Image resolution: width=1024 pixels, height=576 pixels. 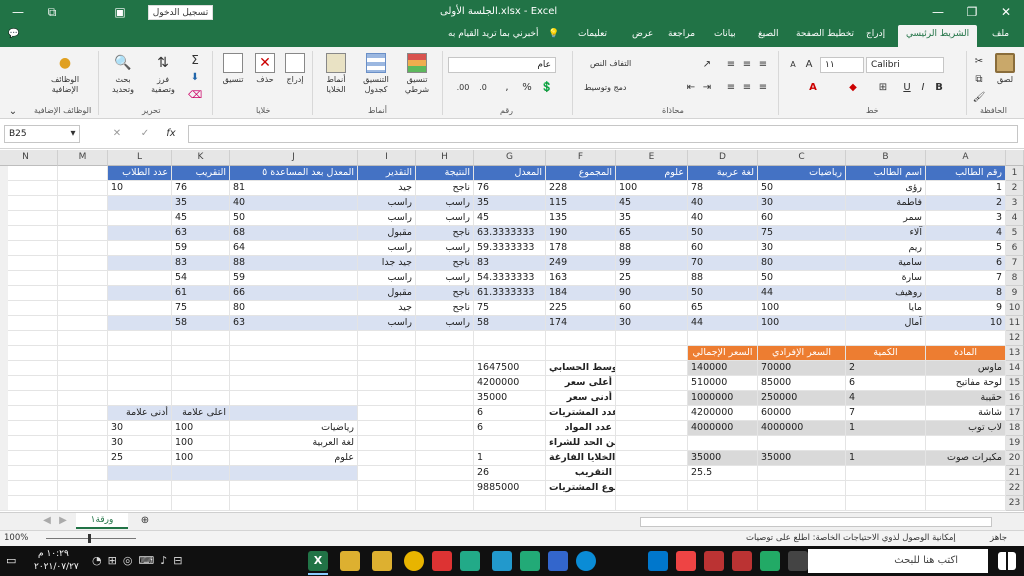 I want to click on column-header: J, so click(x=294, y=158).